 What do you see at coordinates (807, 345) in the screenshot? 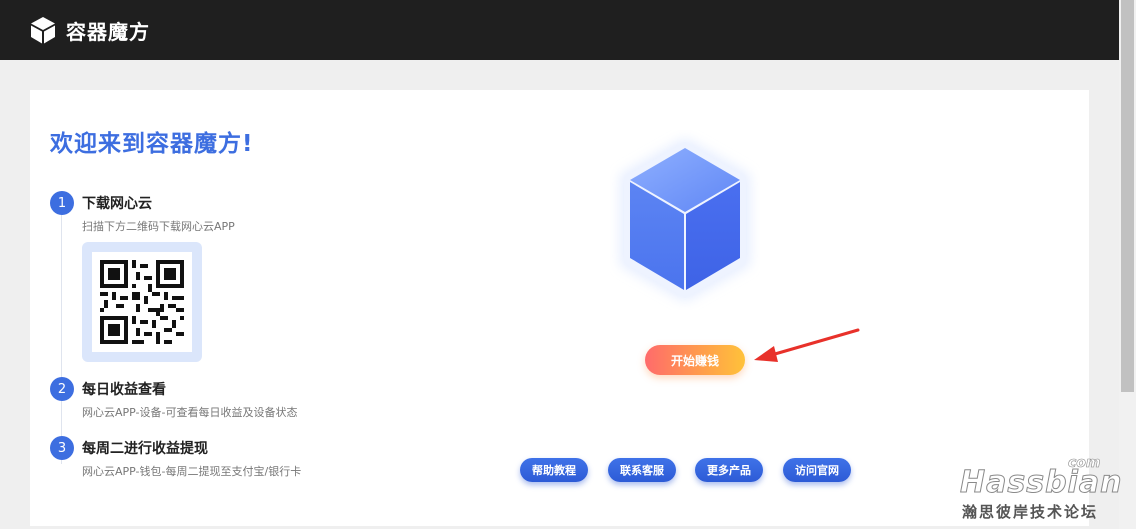
I see `red-arrow-icon` at bounding box center [807, 345].